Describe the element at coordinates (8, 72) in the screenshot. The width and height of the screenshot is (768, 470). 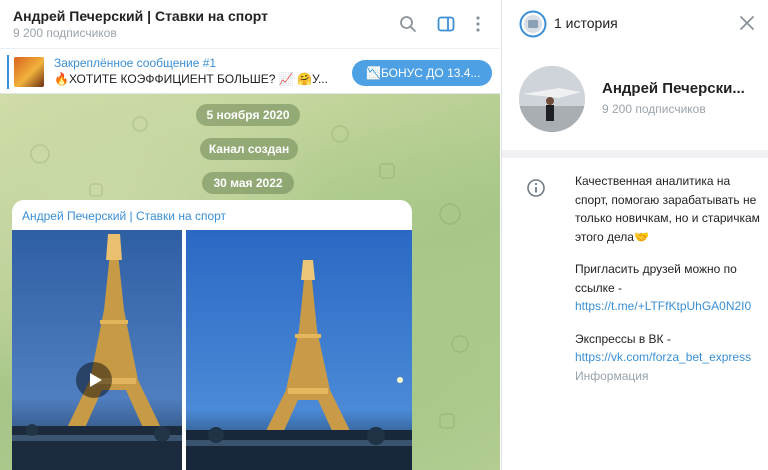
I see `pinned-indicator` at that location.